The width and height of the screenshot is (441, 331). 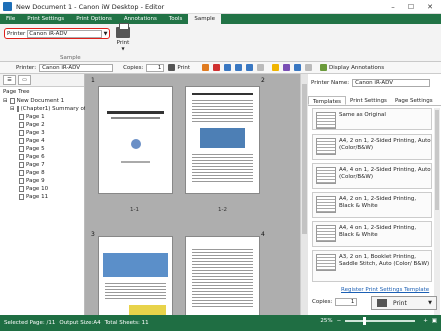 I want to click on tree-page-label: Page 9, so click(x=35, y=181).